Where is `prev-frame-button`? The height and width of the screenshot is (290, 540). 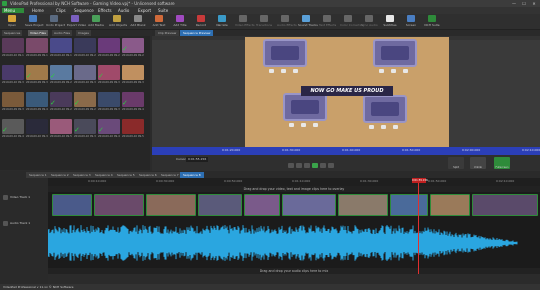
prev-frame-button is located at coordinates (299, 165).